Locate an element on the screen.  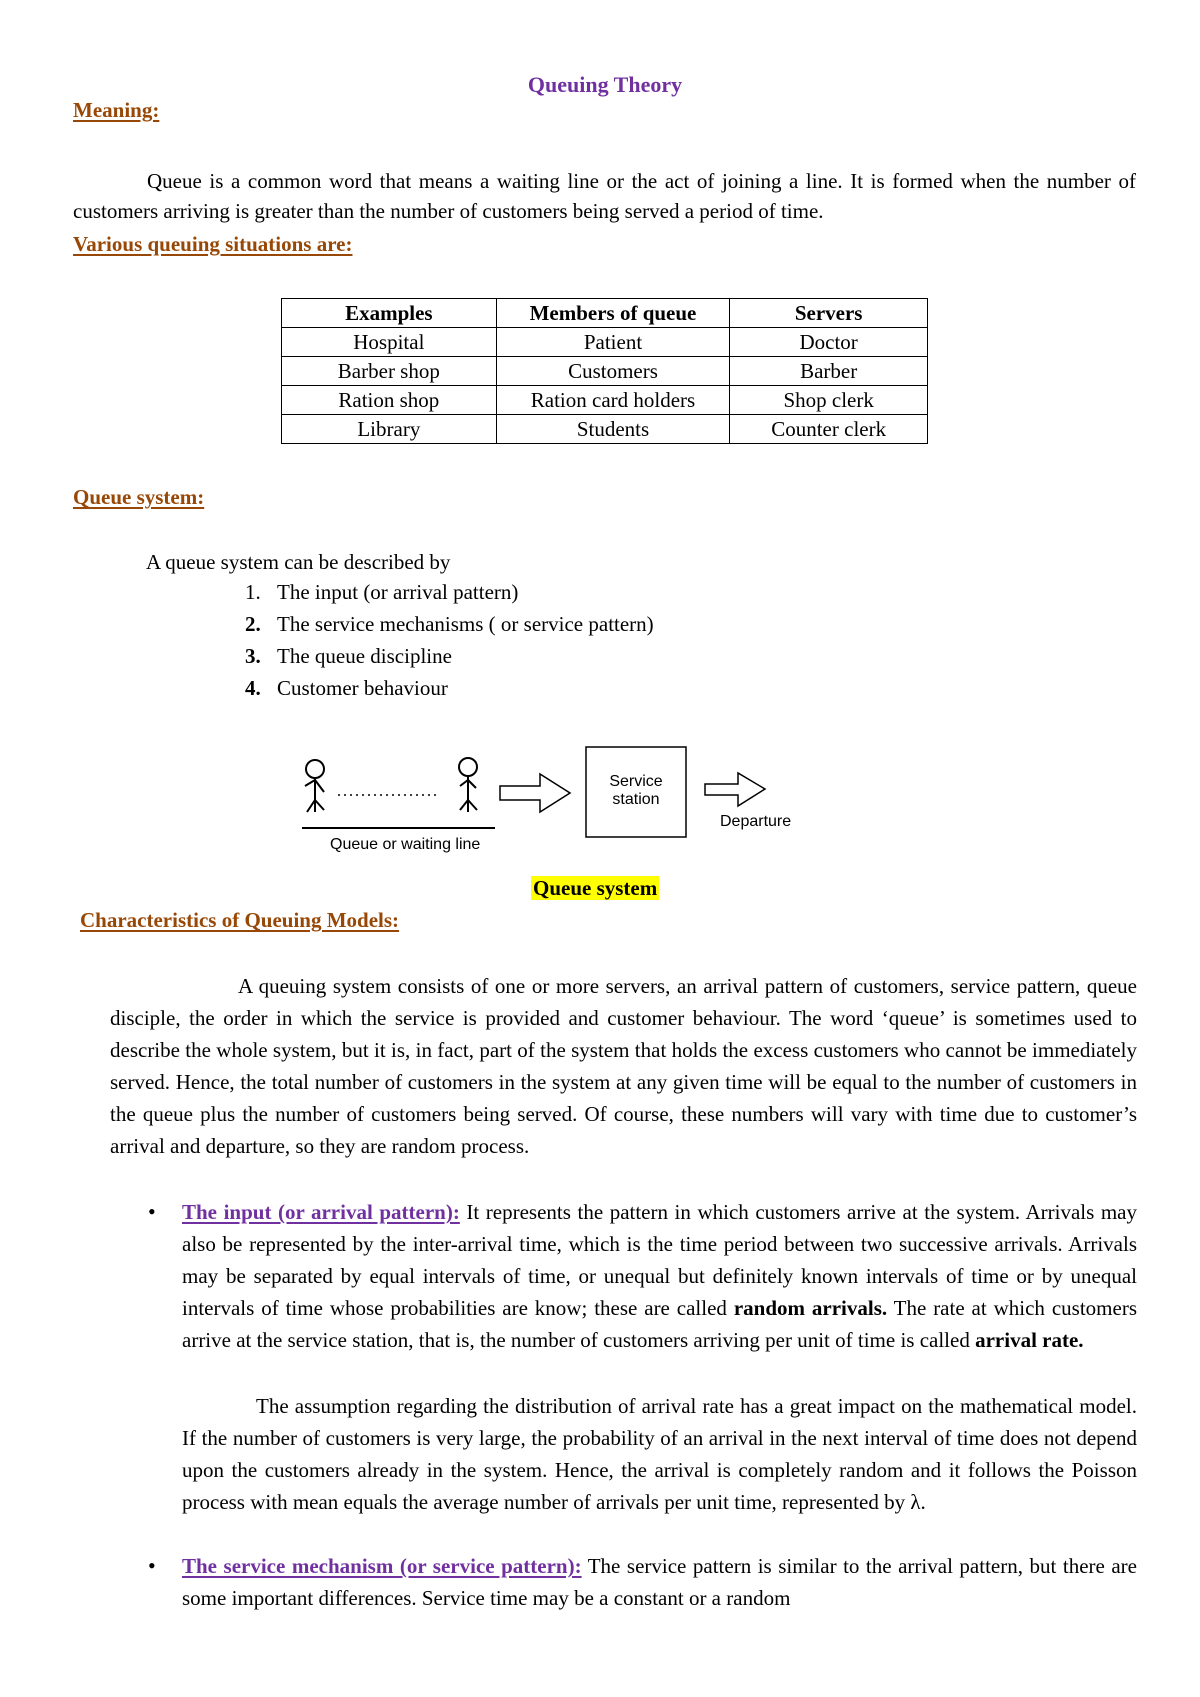
table-row: Library Students Counter clerk is located at coordinates (604, 429).